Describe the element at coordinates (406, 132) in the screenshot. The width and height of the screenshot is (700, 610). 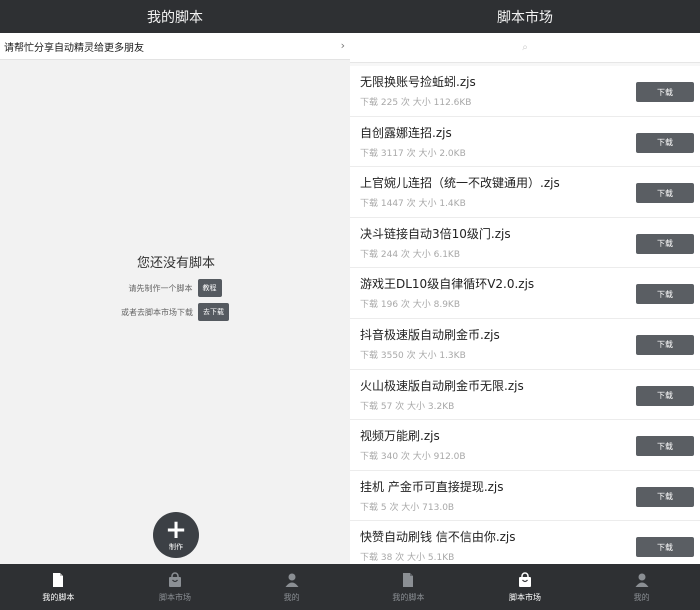
I see `script-name: 自创露娜连招.zjs` at that location.